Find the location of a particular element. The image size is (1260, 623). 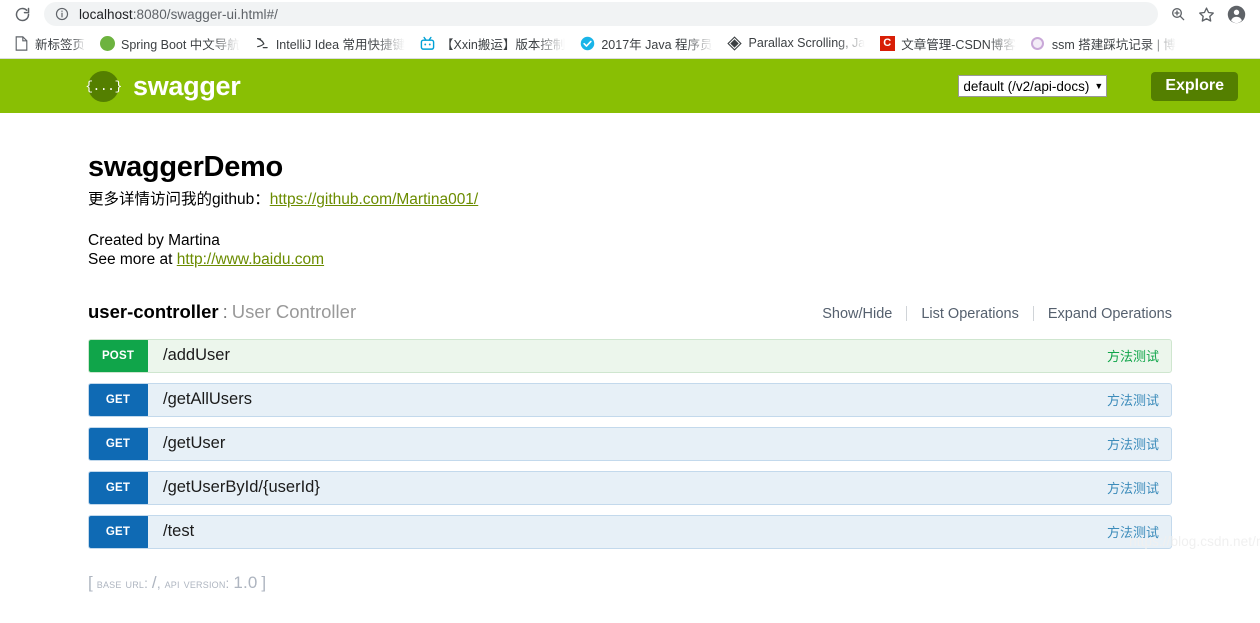

expand-operations-link: Expand Operations is located at coordinates (1103, 314).